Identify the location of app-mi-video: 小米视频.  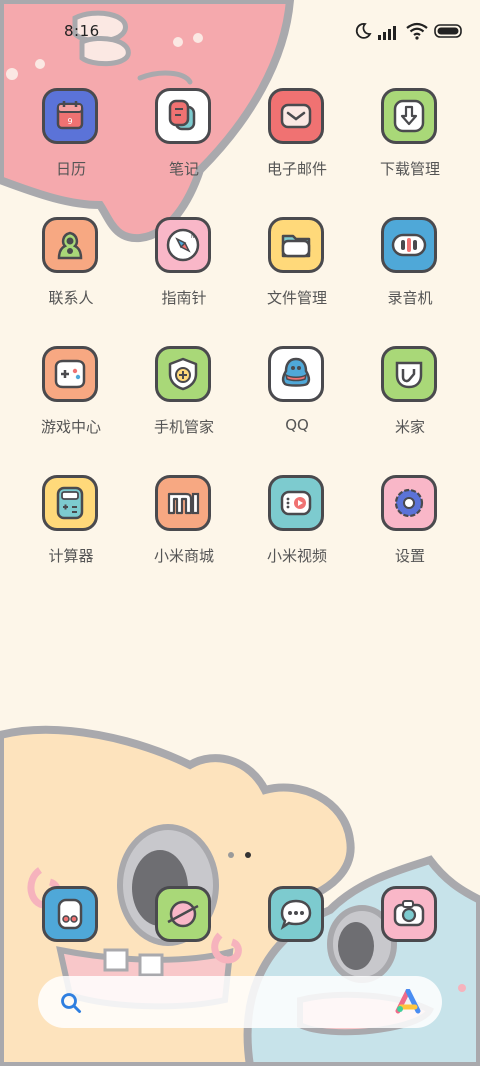
(297, 530).